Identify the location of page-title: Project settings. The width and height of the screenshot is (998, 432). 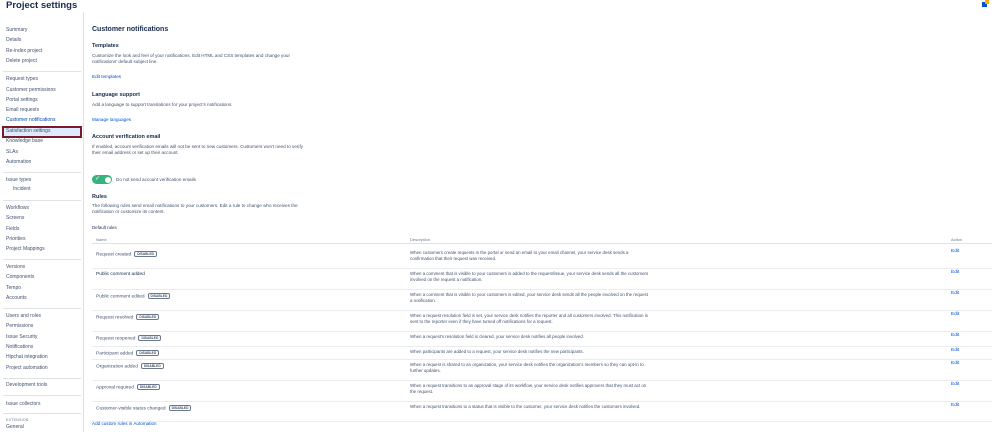
(42, 5).